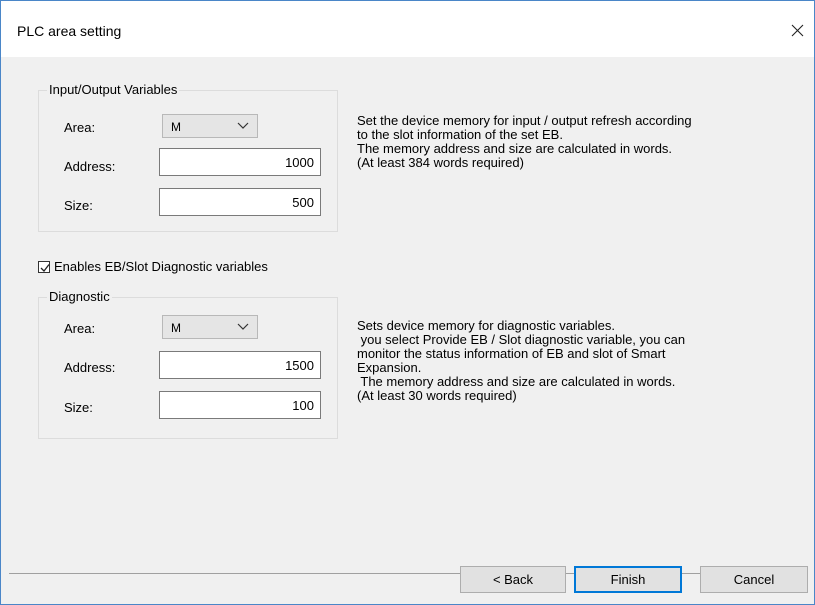 The image size is (815, 605). What do you see at coordinates (628, 579) in the screenshot?
I see `finish-button: Finish` at bounding box center [628, 579].